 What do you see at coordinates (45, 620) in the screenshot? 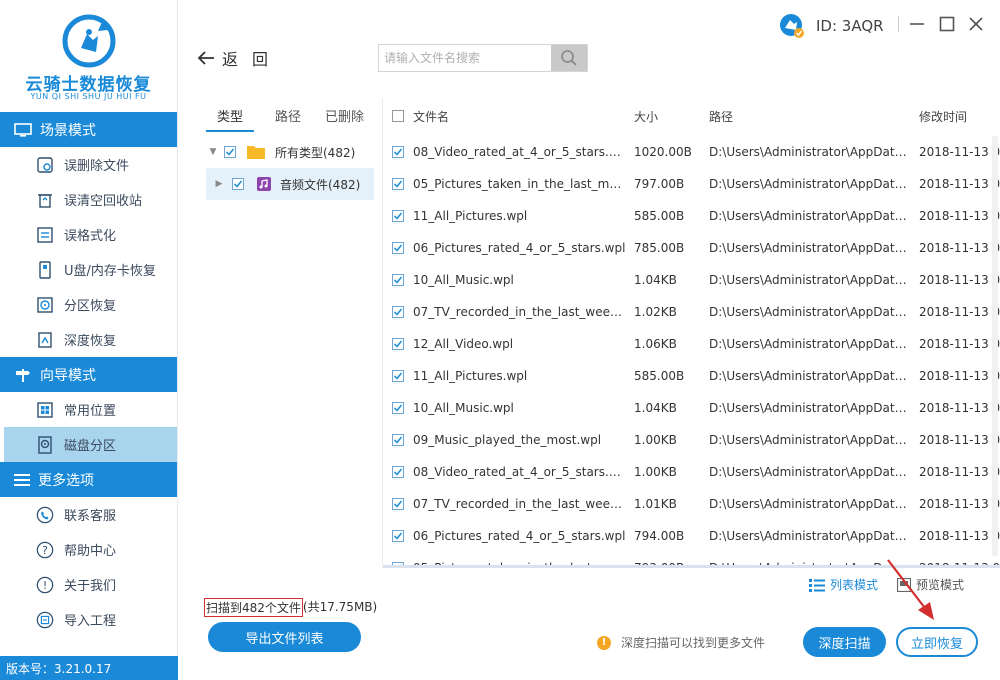
I see `import-icon` at bounding box center [45, 620].